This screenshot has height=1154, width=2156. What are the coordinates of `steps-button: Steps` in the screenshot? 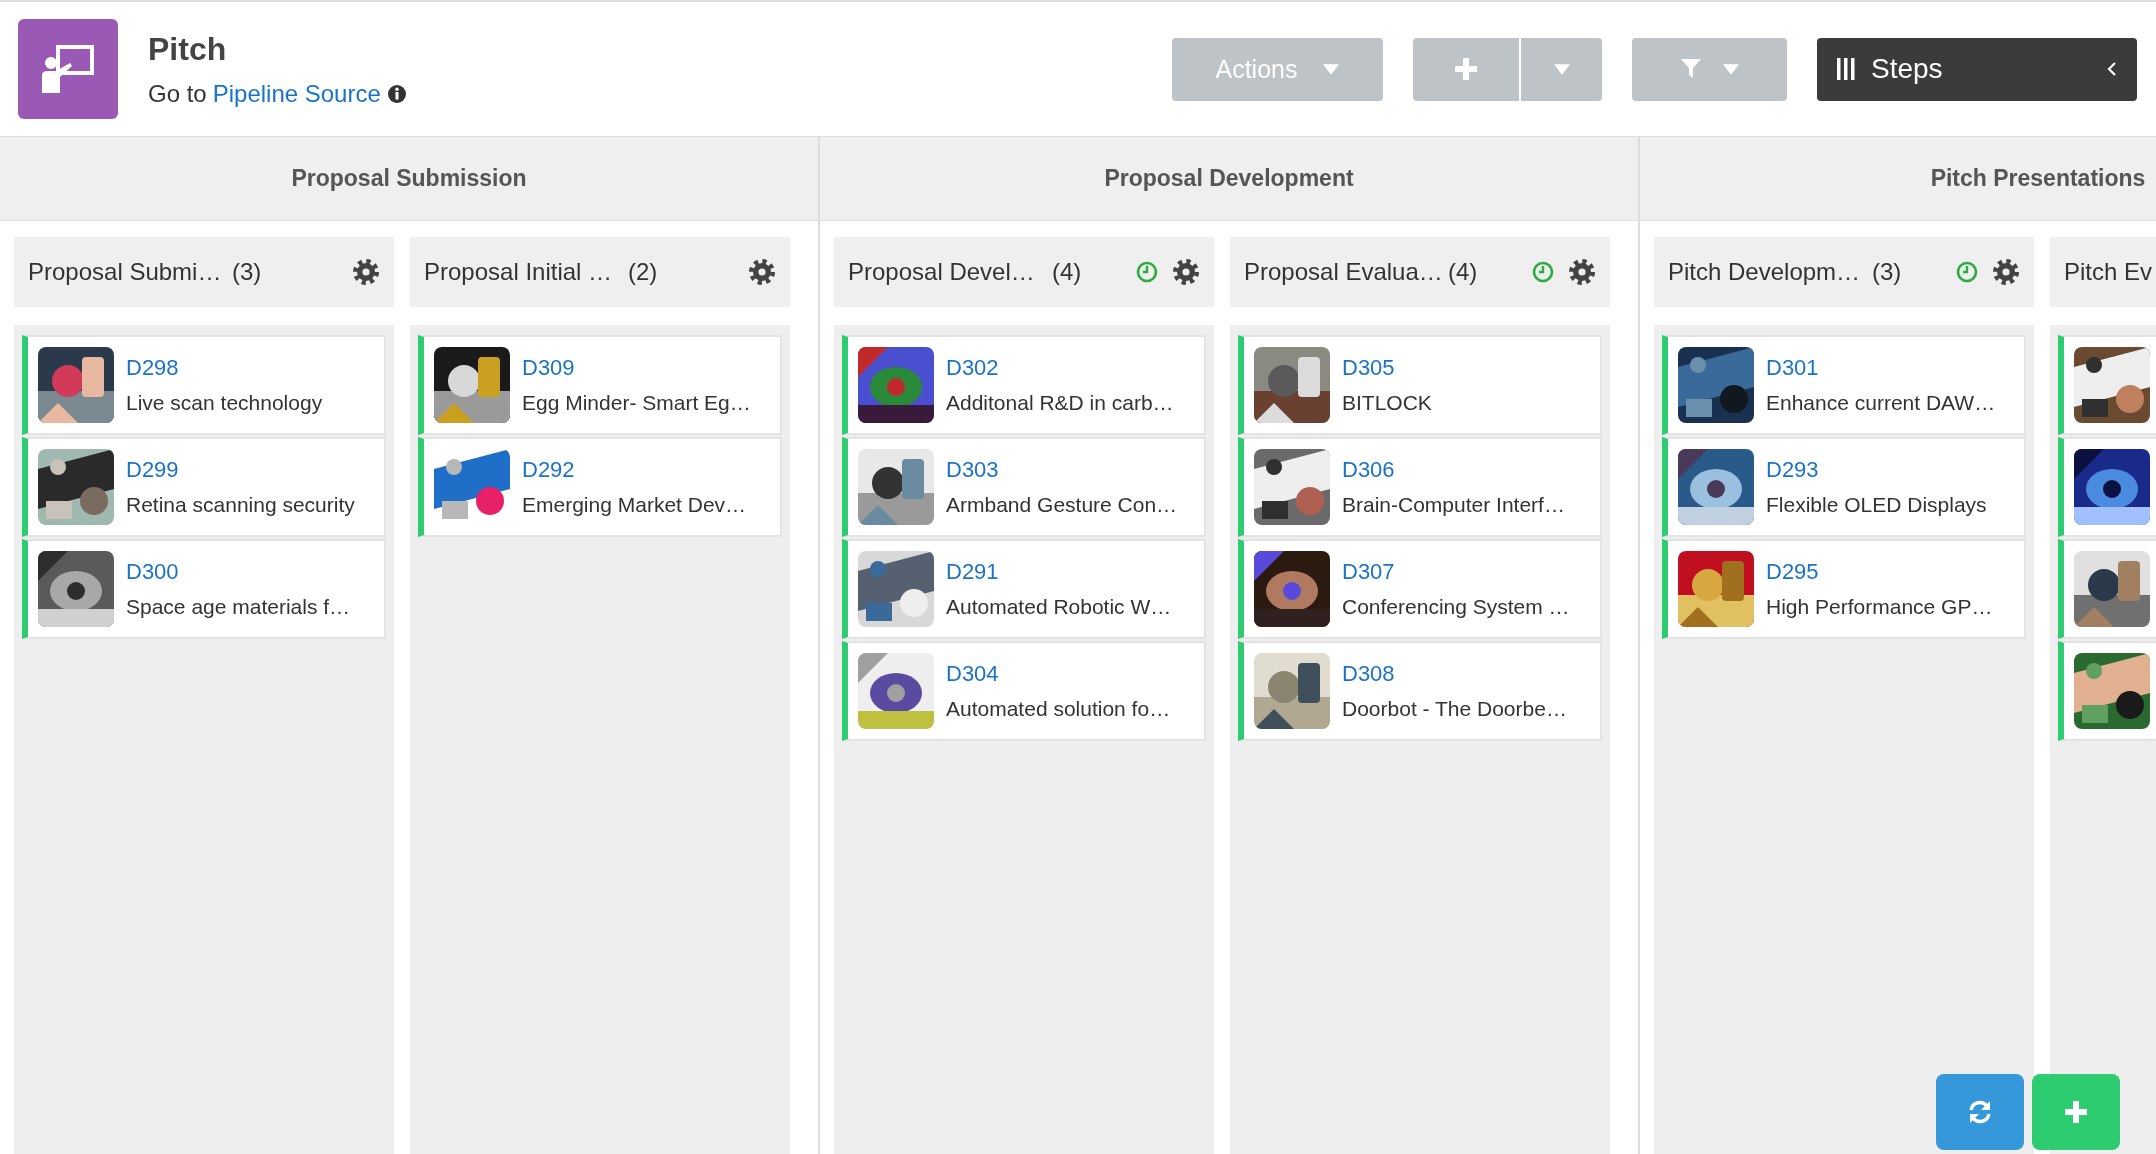 It's located at (1977, 69).